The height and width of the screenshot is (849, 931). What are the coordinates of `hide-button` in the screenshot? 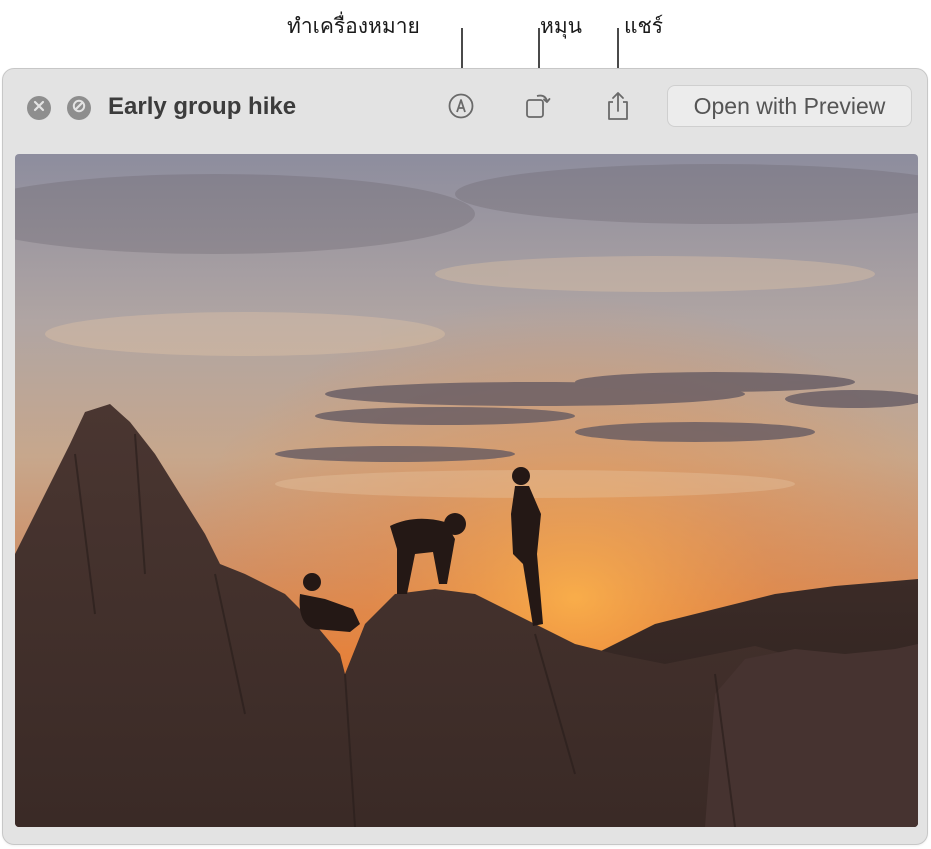 It's located at (79, 108).